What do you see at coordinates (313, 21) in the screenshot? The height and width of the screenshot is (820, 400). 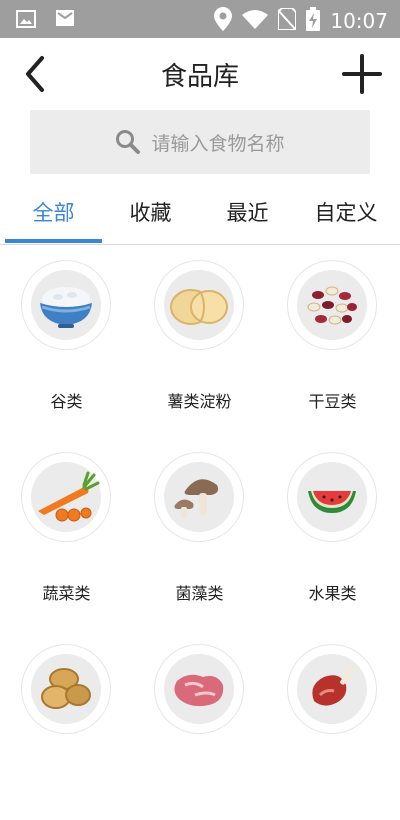 I see `battery-charging-icon` at bounding box center [313, 21].